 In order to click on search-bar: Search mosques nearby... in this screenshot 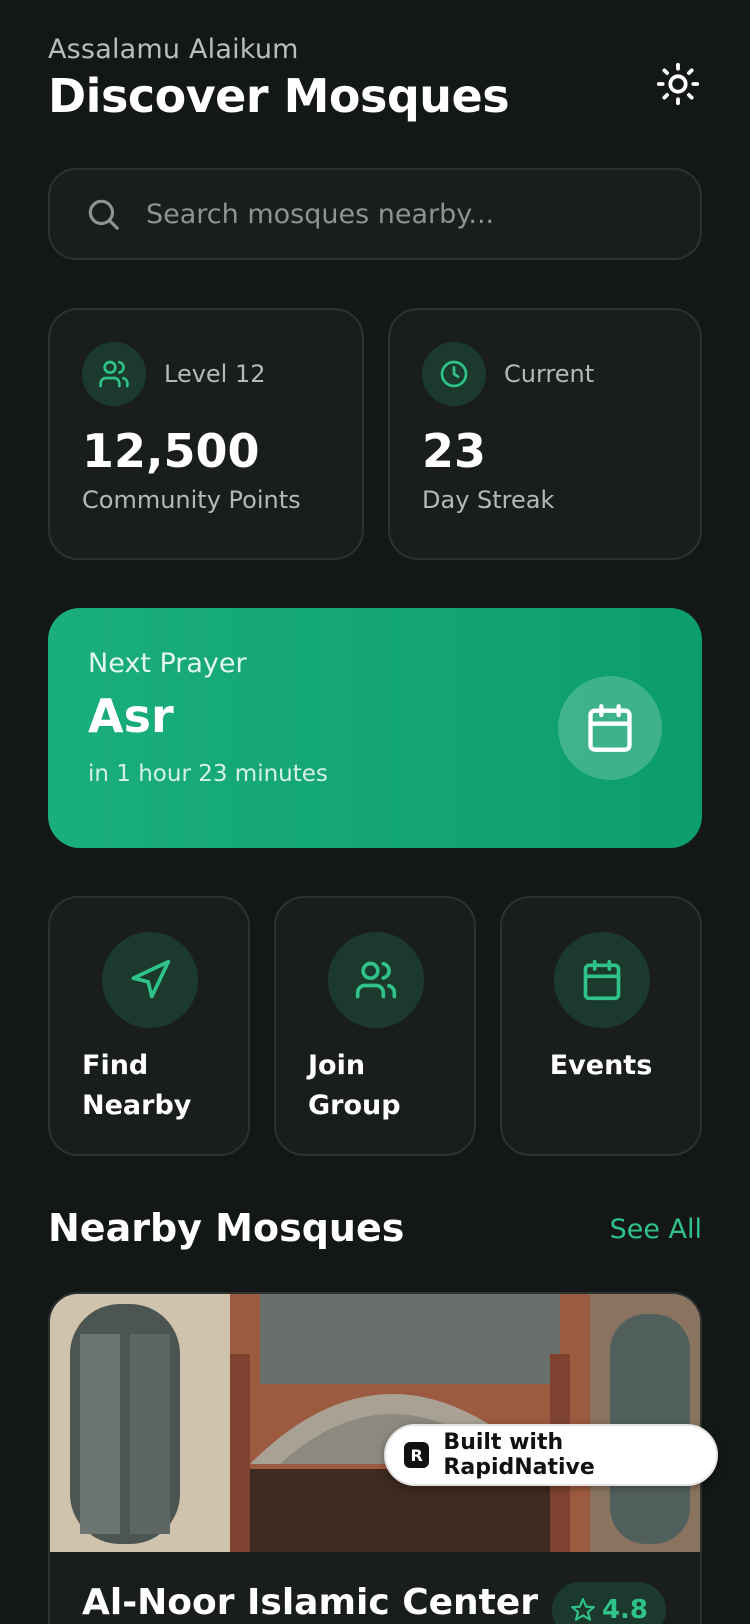, I will do `click(375, 214)`.